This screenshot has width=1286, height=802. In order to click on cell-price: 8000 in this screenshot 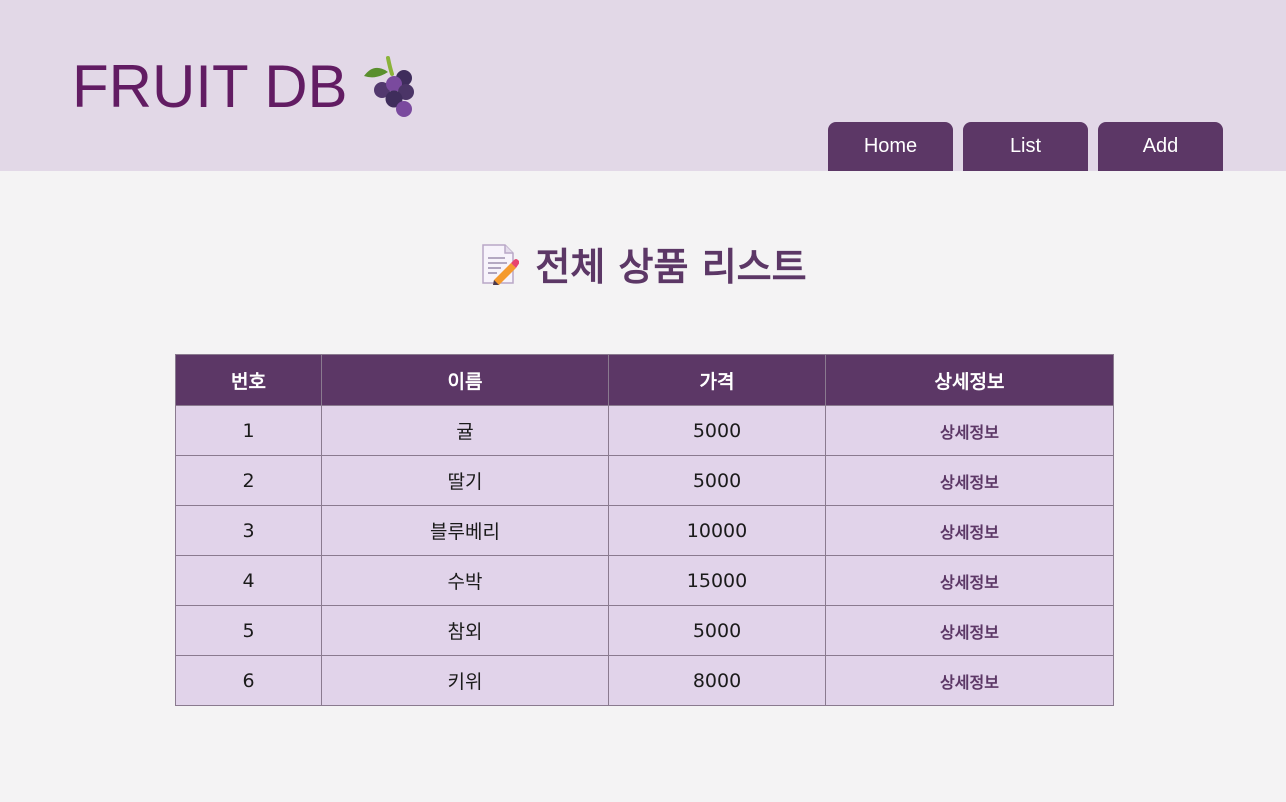, I will do `click(717, 680)`.